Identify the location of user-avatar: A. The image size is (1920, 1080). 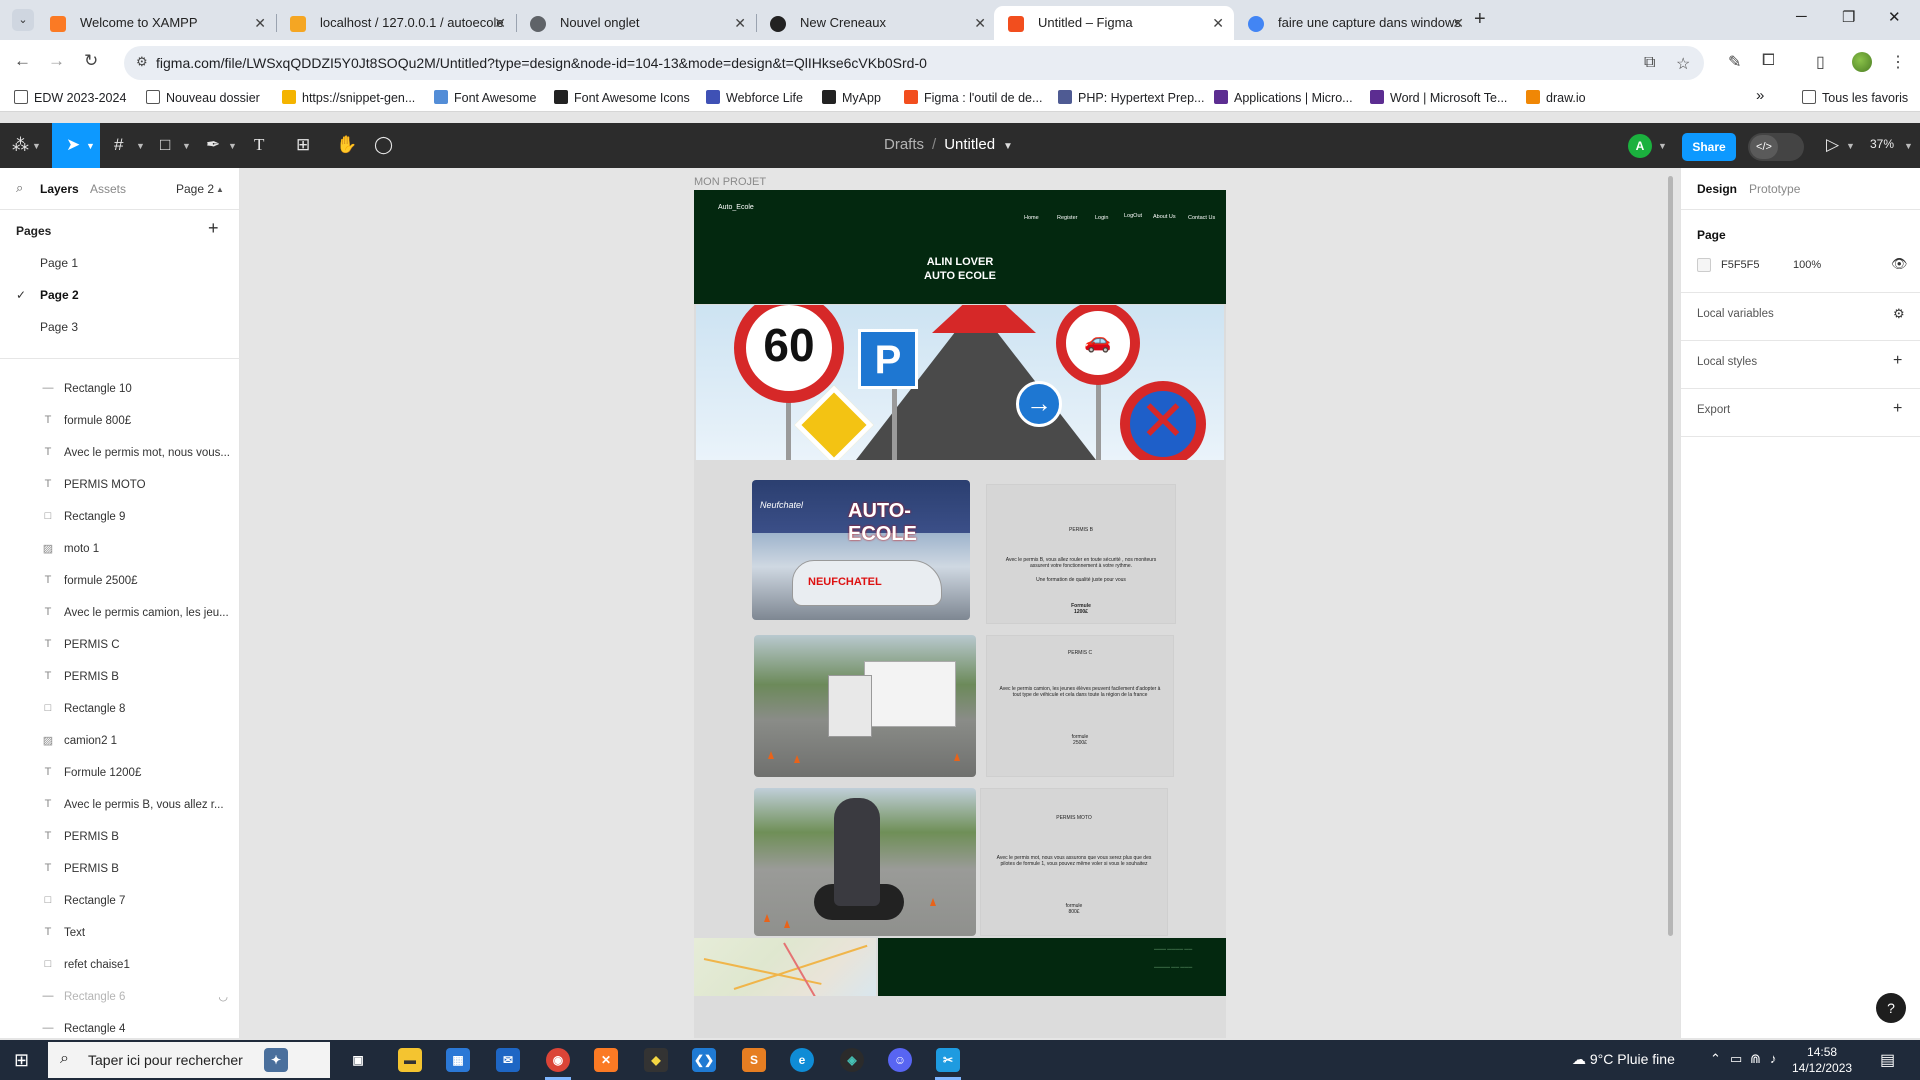
(1640, 146).